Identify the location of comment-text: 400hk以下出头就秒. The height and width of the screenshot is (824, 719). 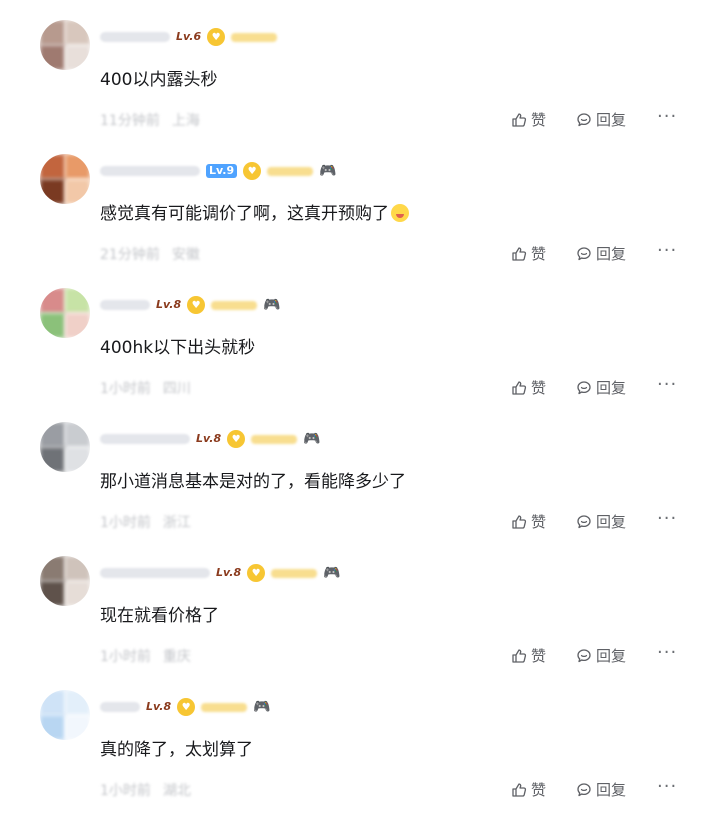
(177, 348).